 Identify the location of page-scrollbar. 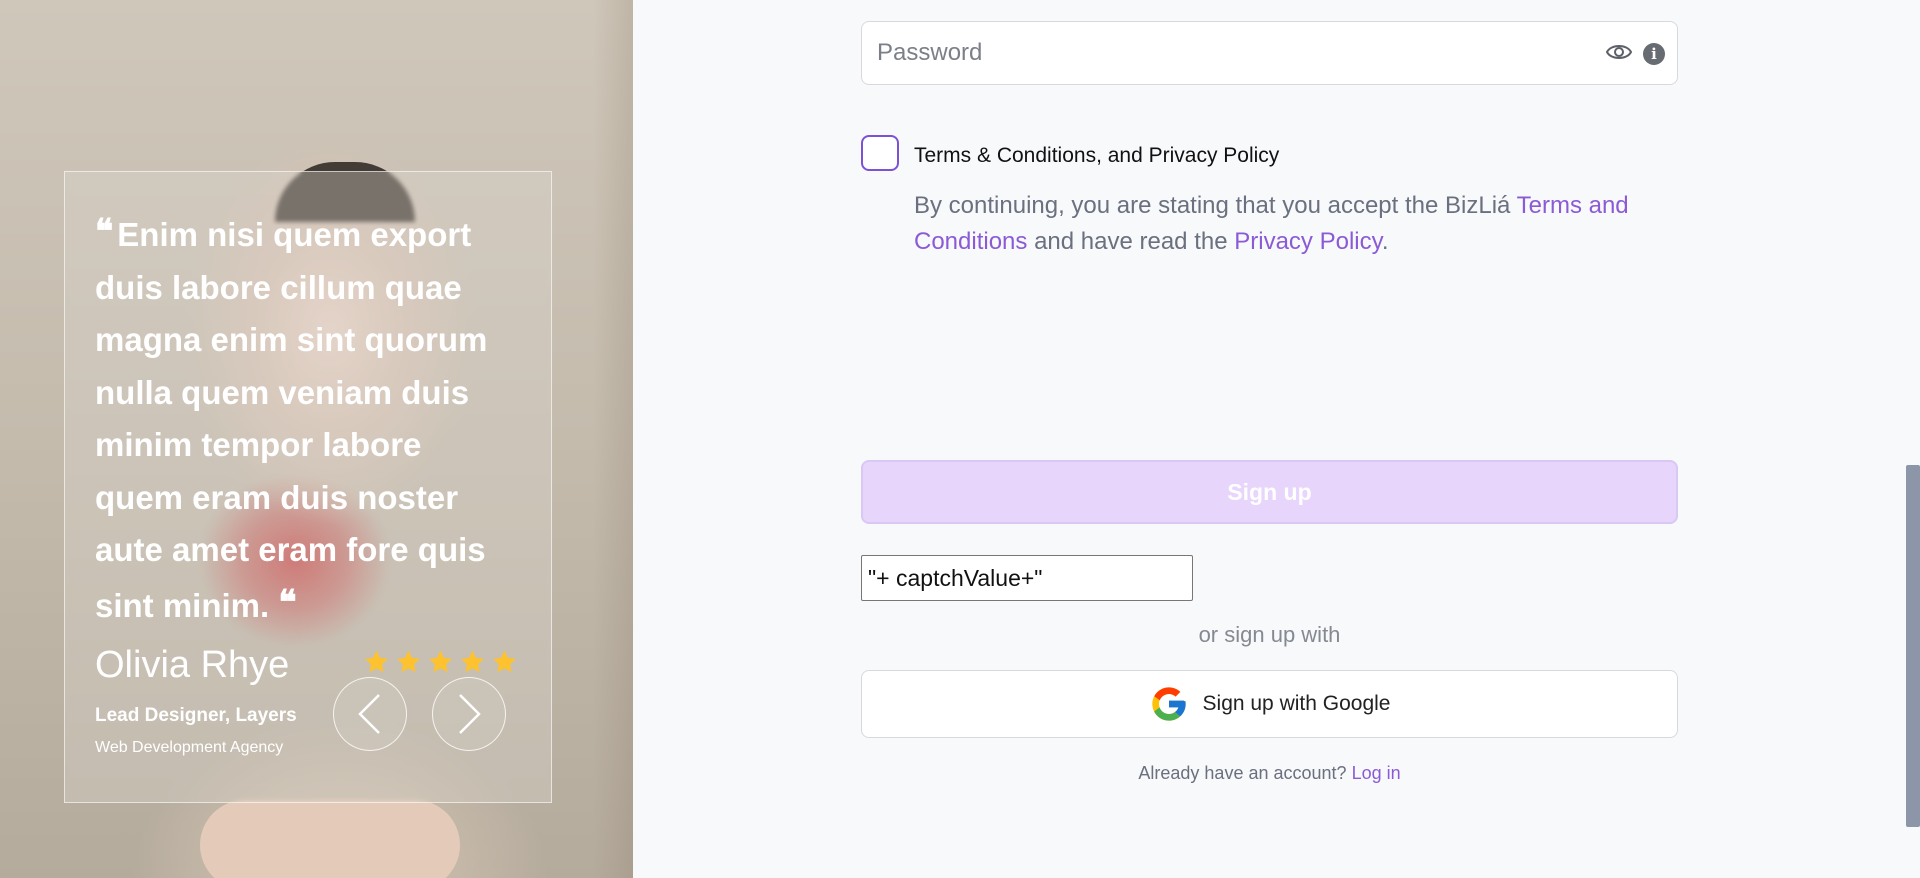
(1913, 646).